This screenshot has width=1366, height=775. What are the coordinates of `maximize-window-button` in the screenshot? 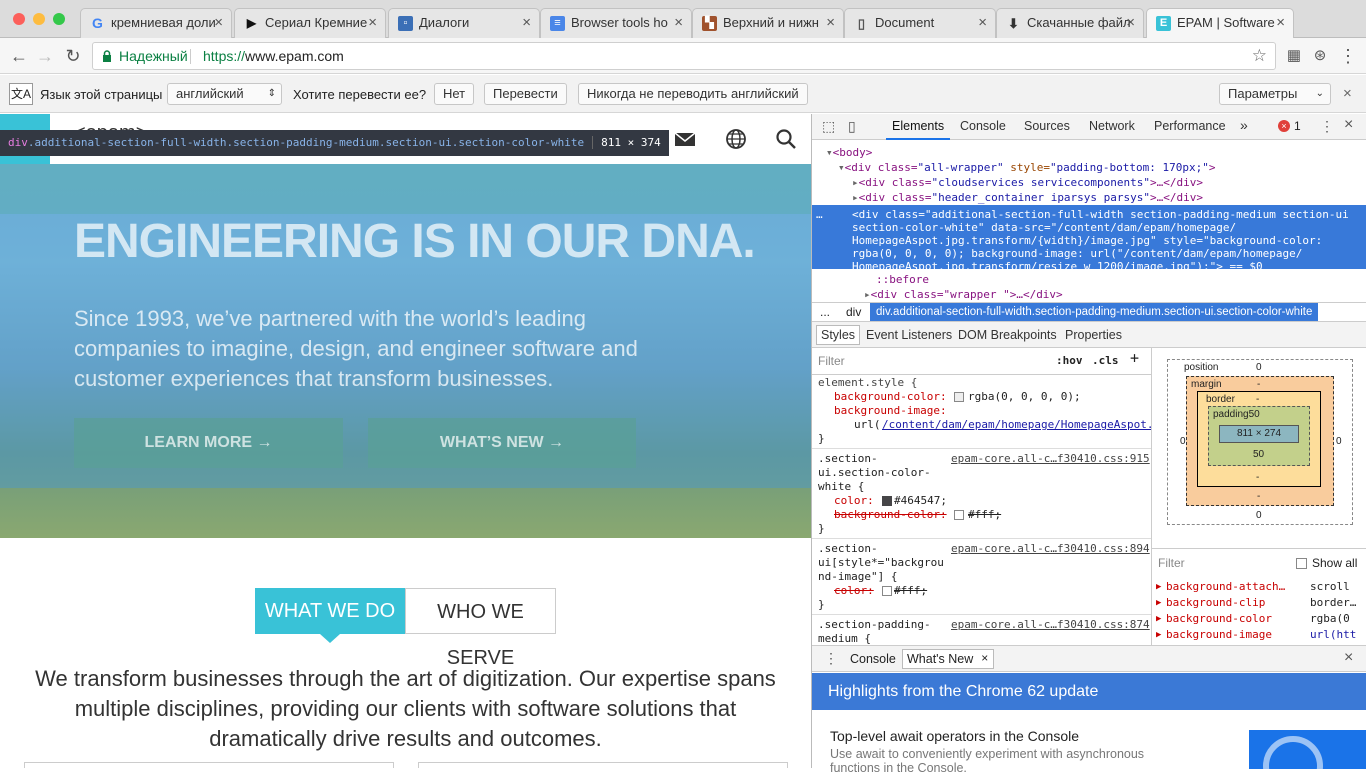 It's located at (59, 19).